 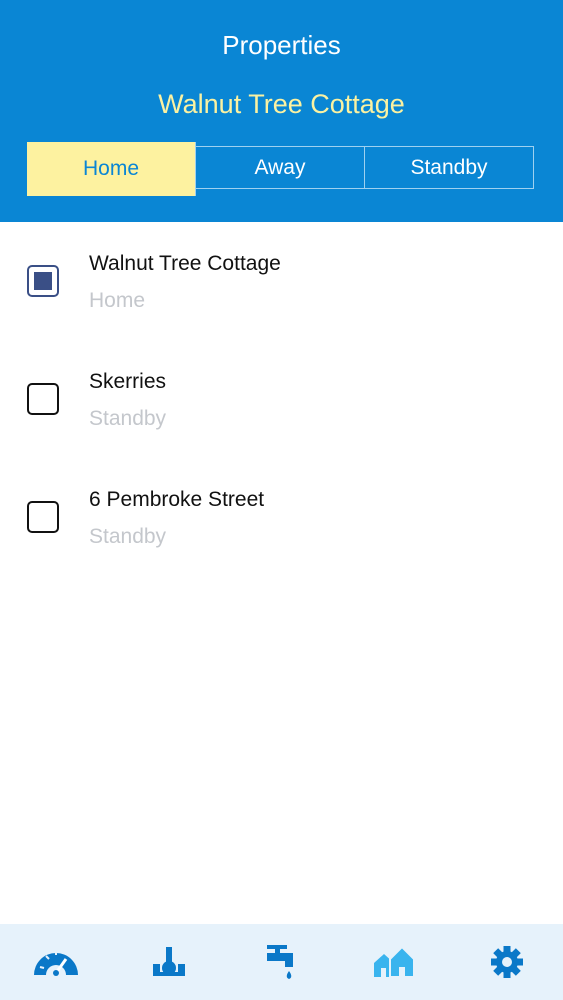 I want to click on property-name: Walnut Tree Cottage, so click(x=185, y=263).